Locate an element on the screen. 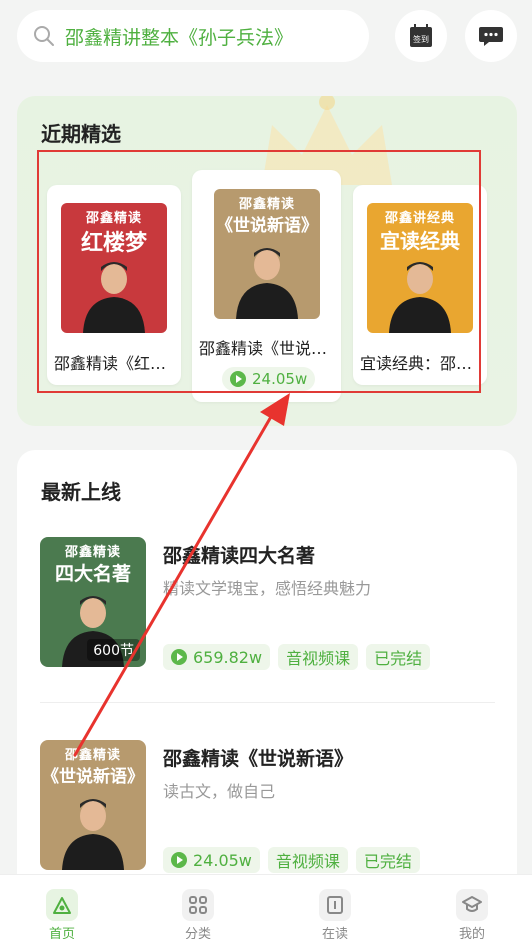  chat-bubble-icon is located at coordinates (491, 36).